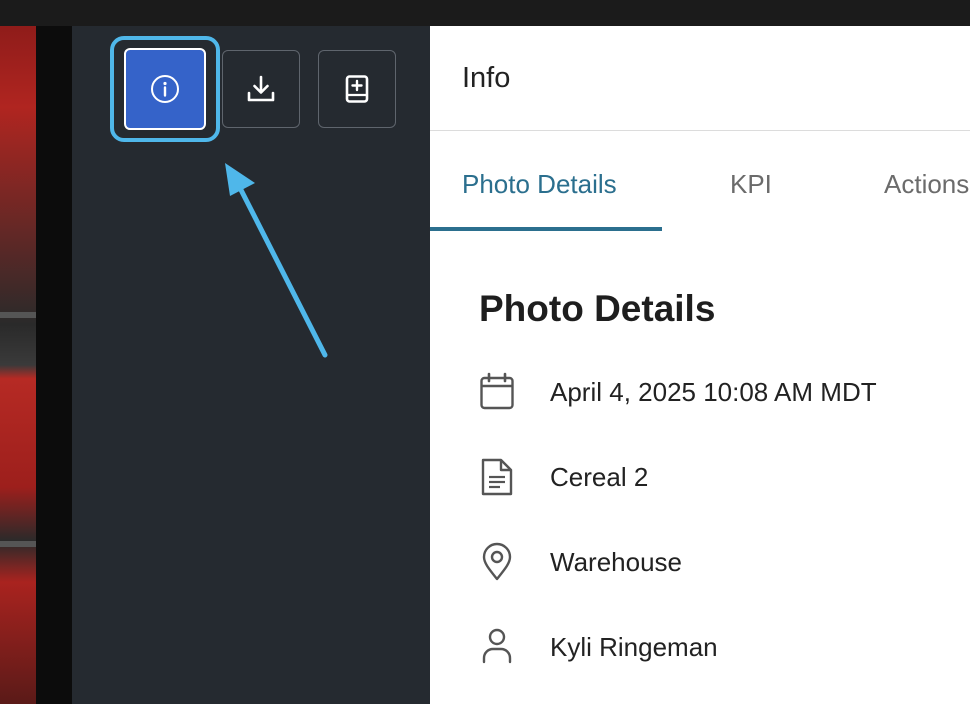 The height and width of the screenshot is (704, 970). I want to click on tab-actions: Actions, so click(926, 184).